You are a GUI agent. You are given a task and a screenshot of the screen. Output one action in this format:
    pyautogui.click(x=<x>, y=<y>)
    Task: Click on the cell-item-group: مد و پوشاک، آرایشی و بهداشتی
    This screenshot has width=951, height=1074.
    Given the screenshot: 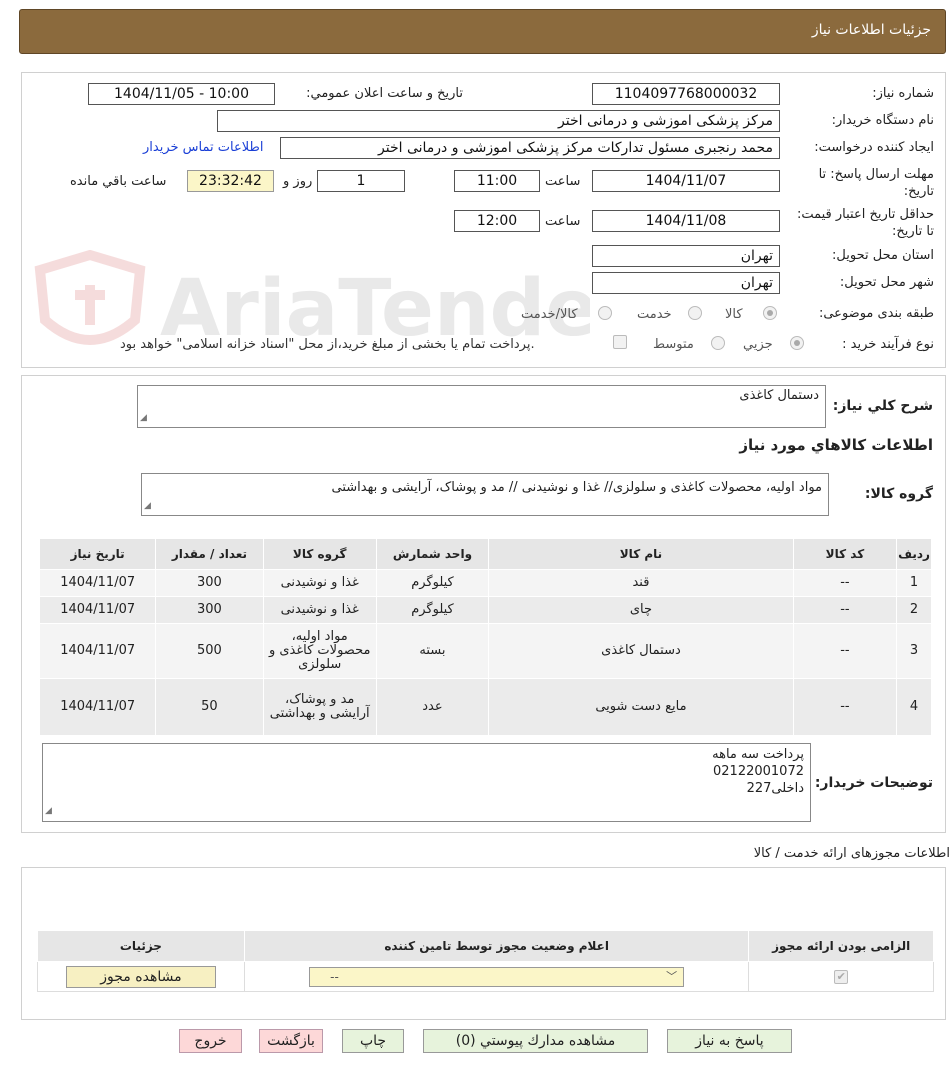 What is the action you would take?
    pyautogui.click(x=319, y=707)
    